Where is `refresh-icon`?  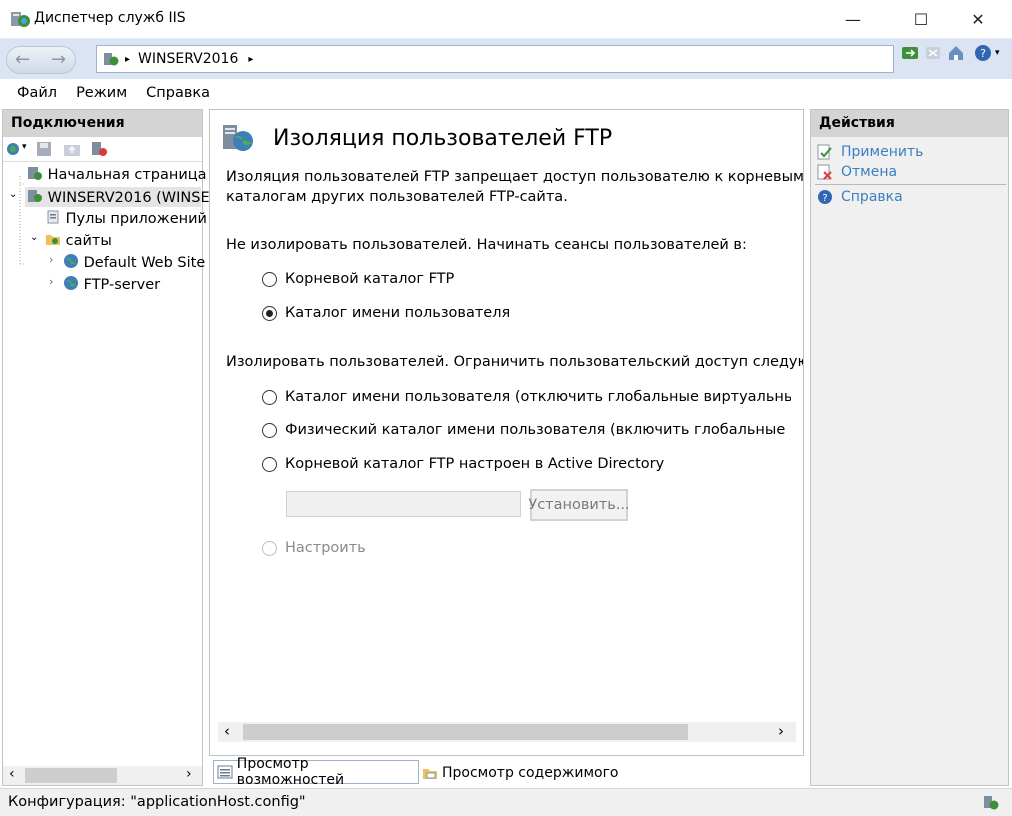 refresh-icon is located at coordinates (910, 53).